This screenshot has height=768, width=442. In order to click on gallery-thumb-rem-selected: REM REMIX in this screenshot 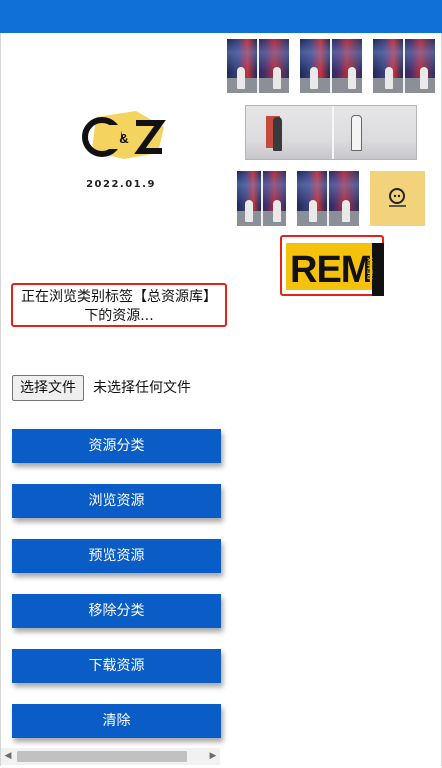, I will do `click(332, 265)`.